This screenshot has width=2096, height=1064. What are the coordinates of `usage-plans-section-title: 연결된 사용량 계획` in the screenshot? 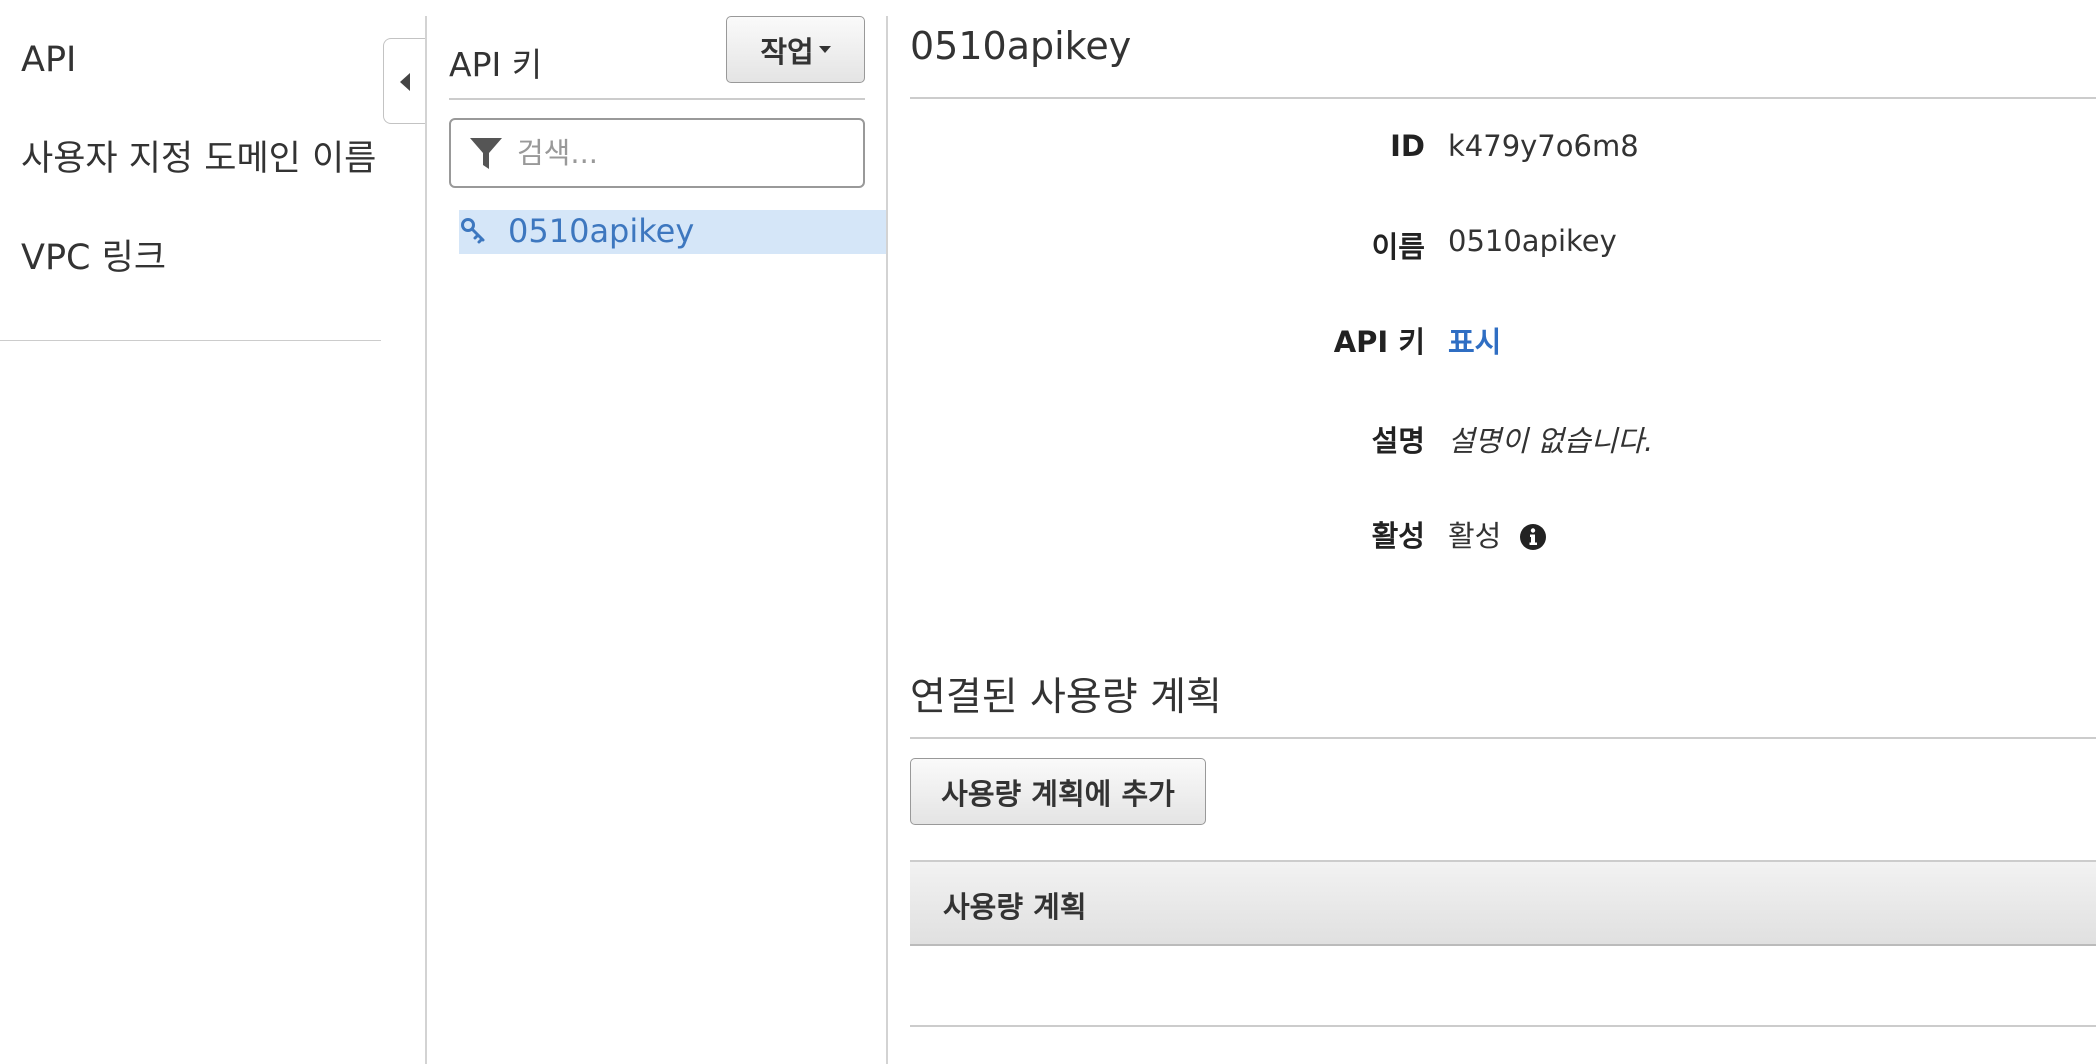 It's located at (1066, 697).